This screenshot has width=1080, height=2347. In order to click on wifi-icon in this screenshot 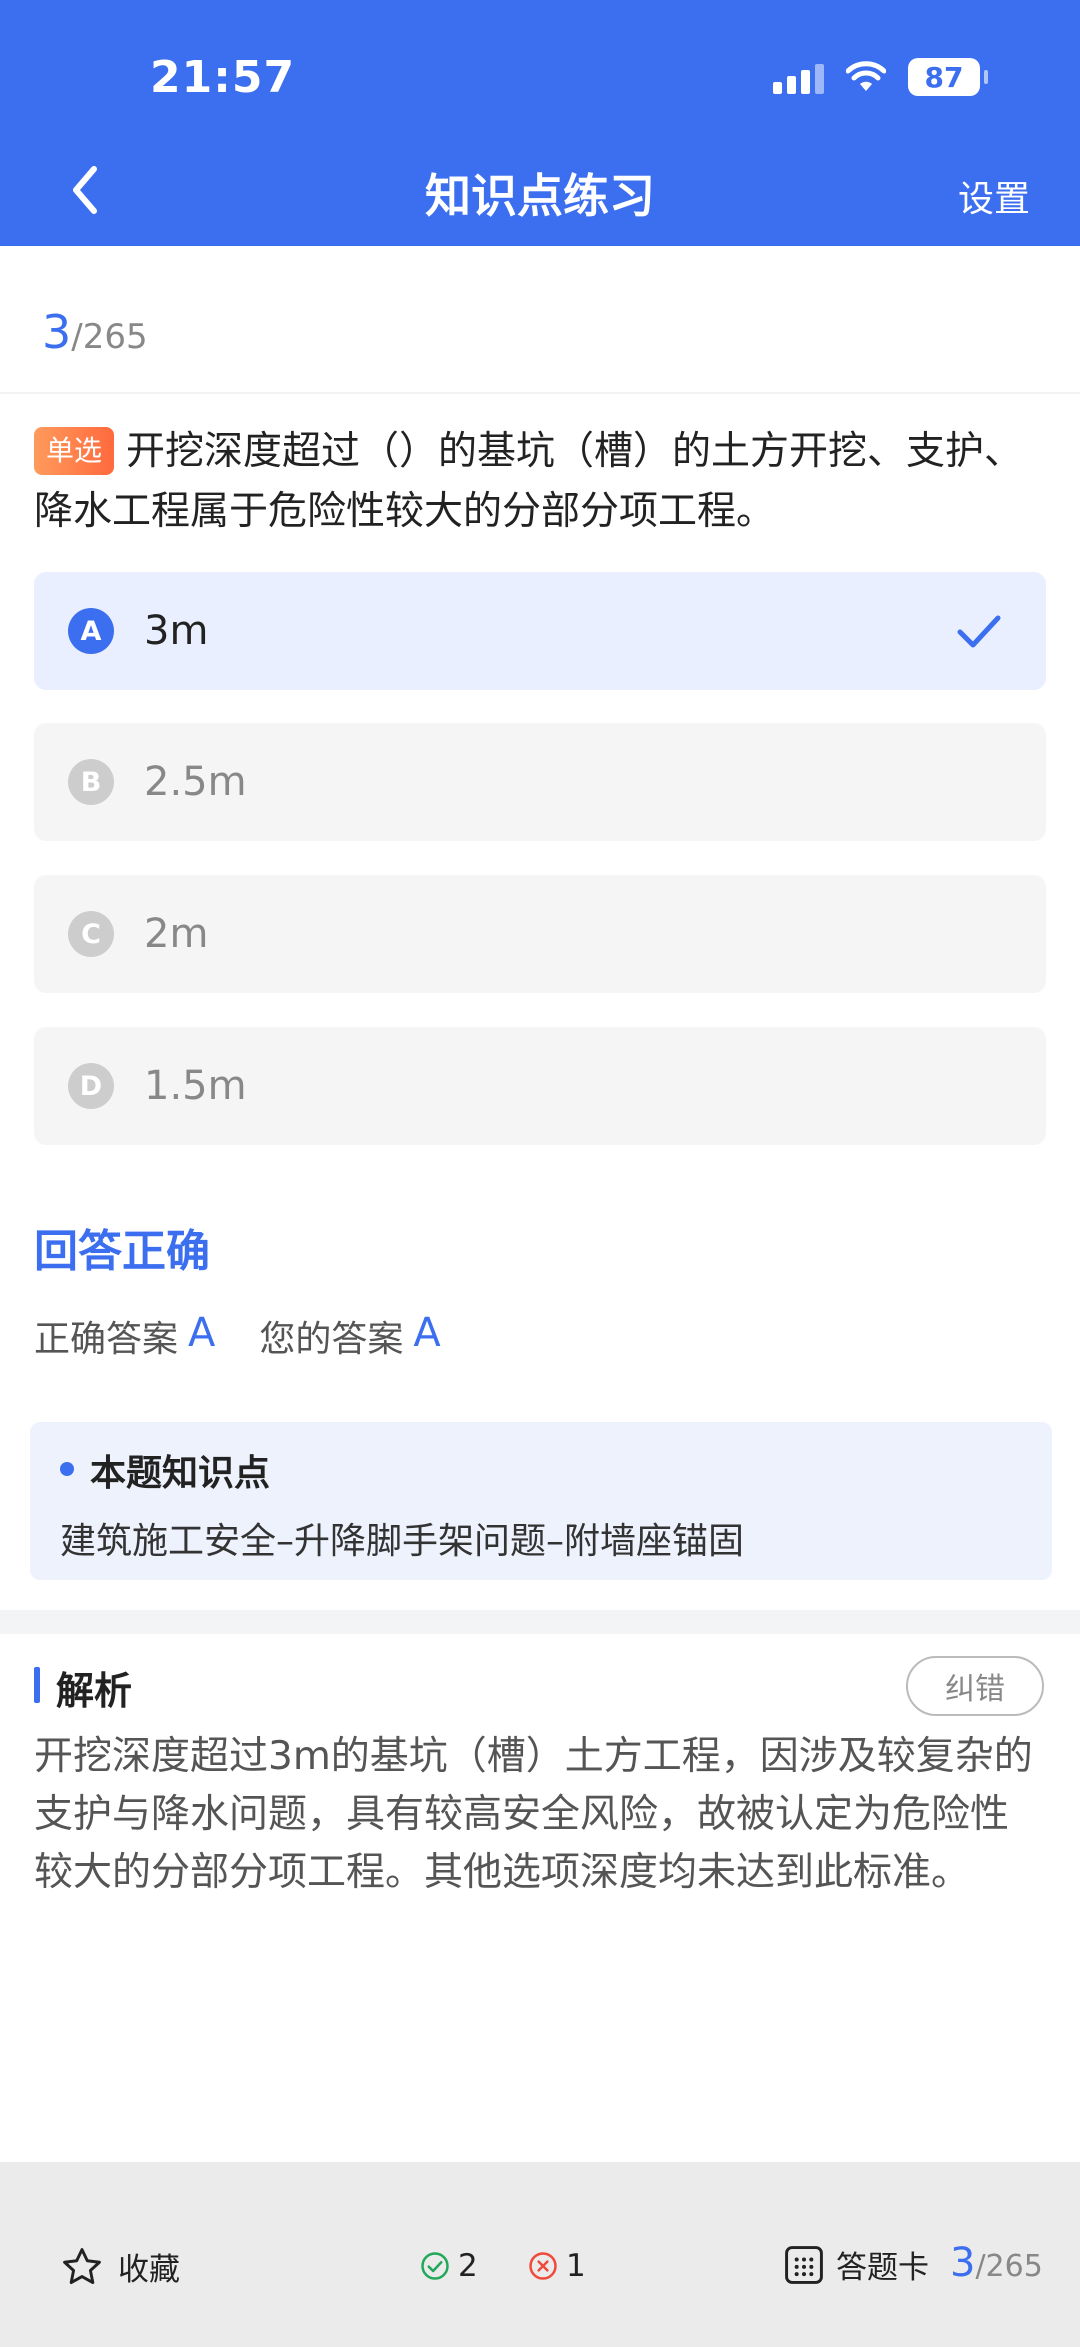, I will do `click(866, 76)`.